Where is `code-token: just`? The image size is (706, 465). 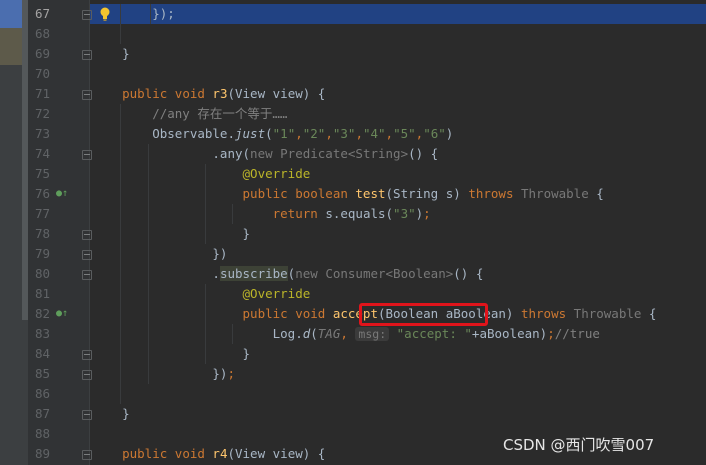 code-token: just is located at coordinates (250, 133).